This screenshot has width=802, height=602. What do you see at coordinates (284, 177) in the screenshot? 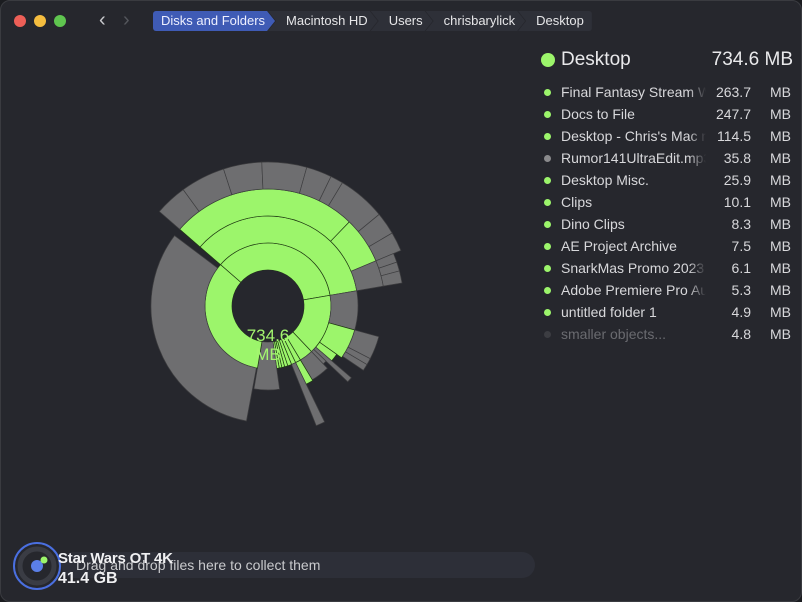
I see `sunburst-segment-final-fantasy-stream-wrap-leaf` at bounding box center [284, 177].